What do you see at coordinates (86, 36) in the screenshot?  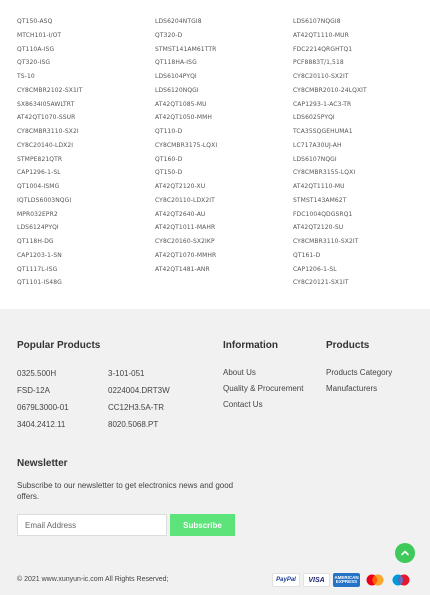 I see `part-link: MTCH101-I/OT` at bounding box center [86, 36].